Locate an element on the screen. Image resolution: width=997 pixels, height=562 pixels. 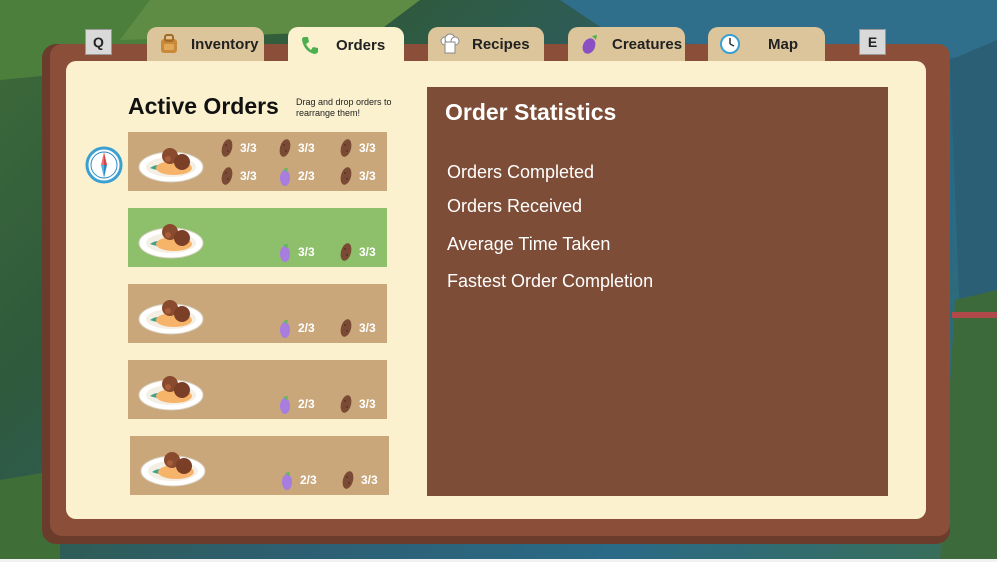
chef-hat-icon is located at coordinates (450, 44).